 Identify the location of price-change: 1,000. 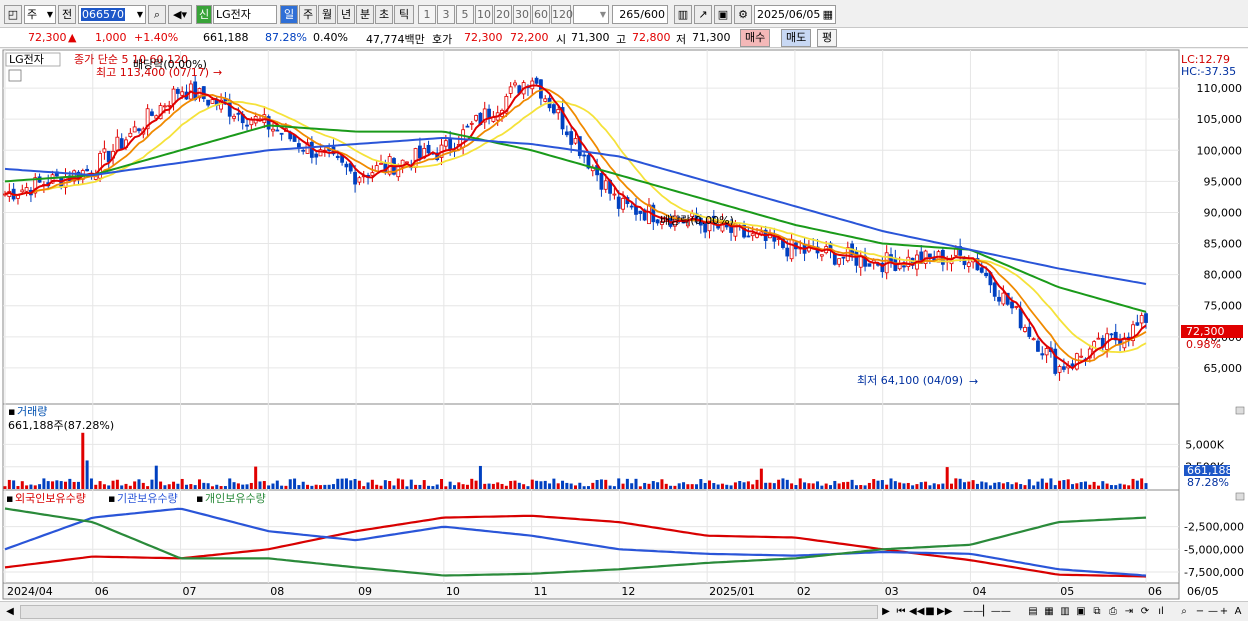
(111, 37).